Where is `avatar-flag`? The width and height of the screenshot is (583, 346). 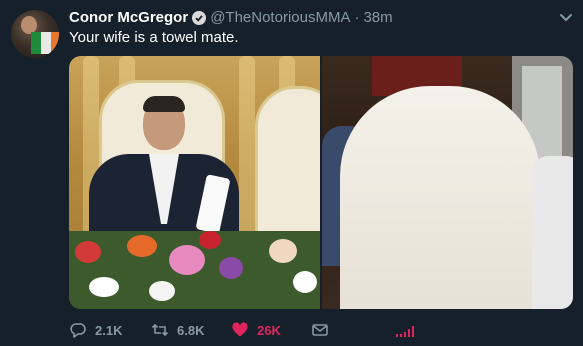 avatar-flag is located at coordinates (36, 43).